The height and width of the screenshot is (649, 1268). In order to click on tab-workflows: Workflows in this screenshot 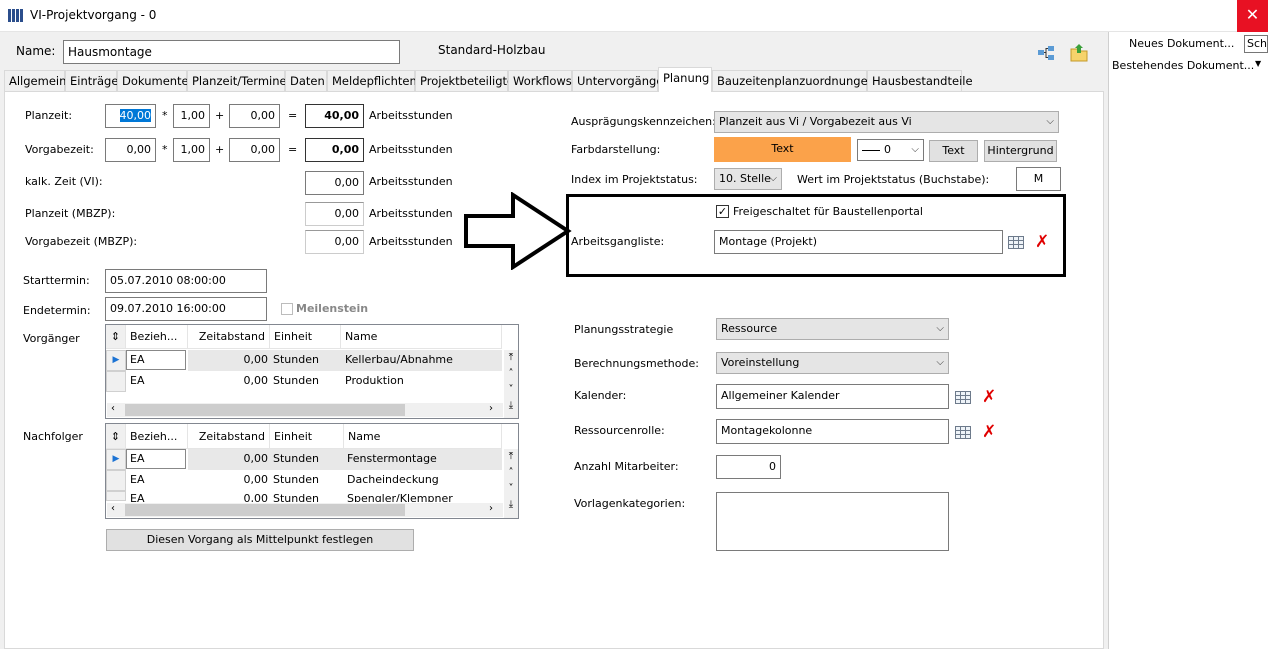, I will do `click(540, 80)`.